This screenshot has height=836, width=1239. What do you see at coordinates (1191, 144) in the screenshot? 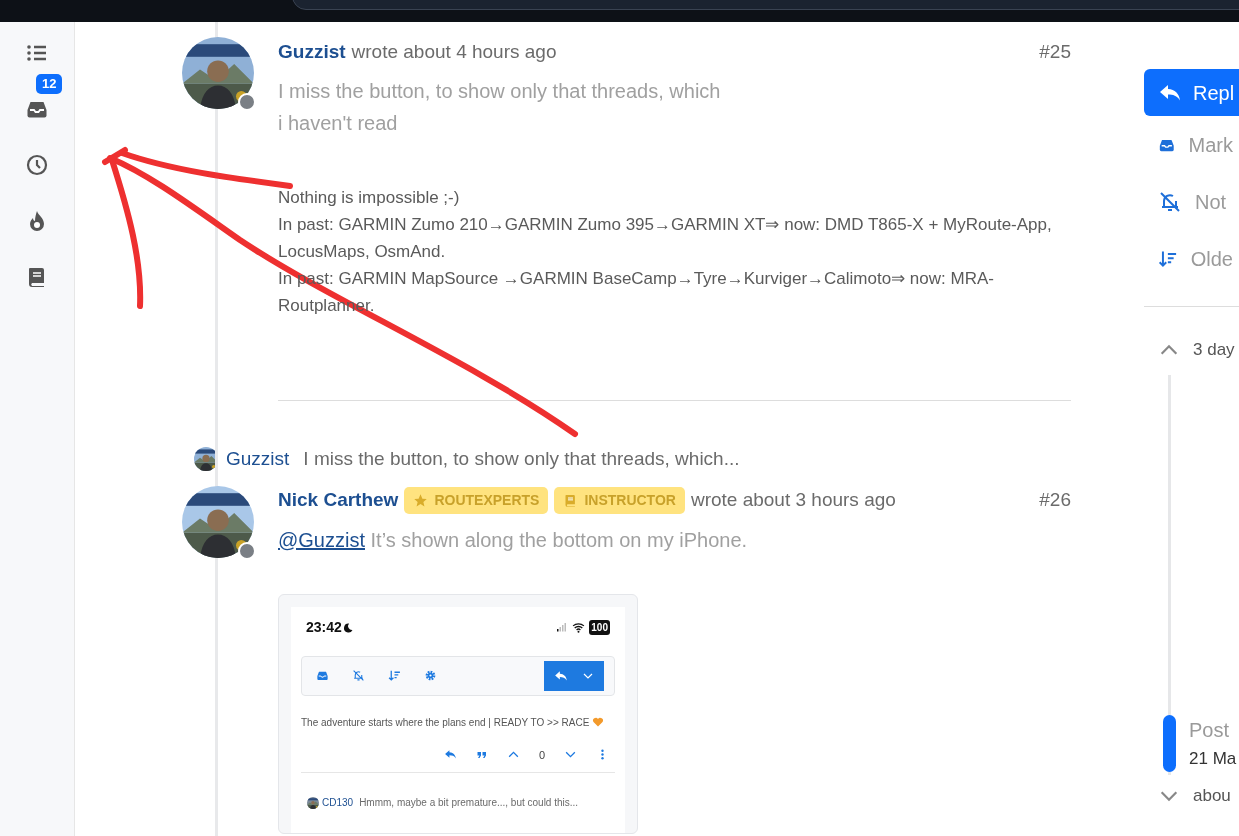
I see `action-button: Mark` at bounding box center [1191, 144].